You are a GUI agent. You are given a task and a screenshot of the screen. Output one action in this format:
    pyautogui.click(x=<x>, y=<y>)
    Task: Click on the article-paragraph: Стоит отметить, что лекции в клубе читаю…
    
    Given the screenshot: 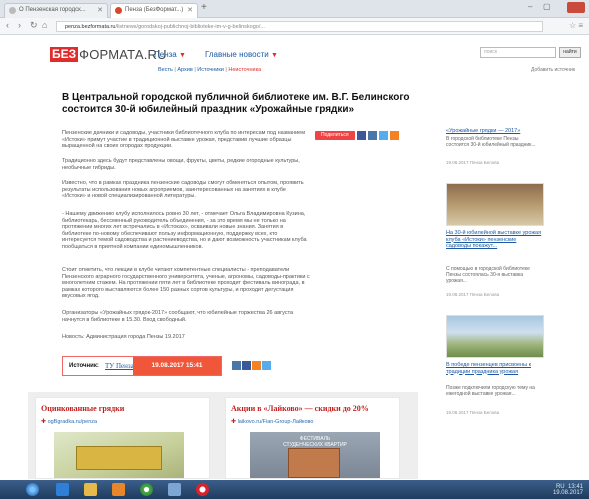 What is the action you would take?
    pyautogui.click(x=186, y=283)
    